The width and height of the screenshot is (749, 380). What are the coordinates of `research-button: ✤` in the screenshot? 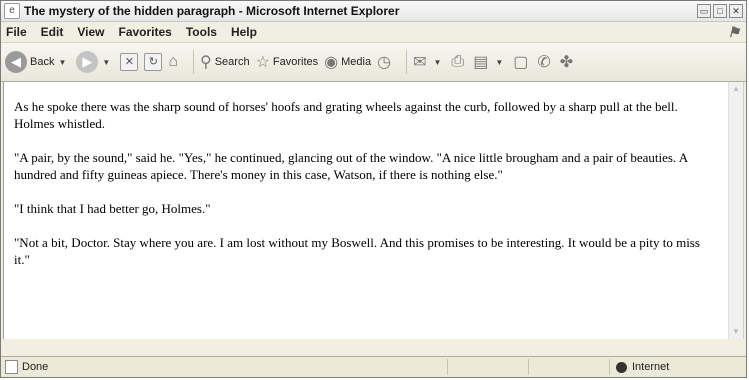 It's located at (568, 62).